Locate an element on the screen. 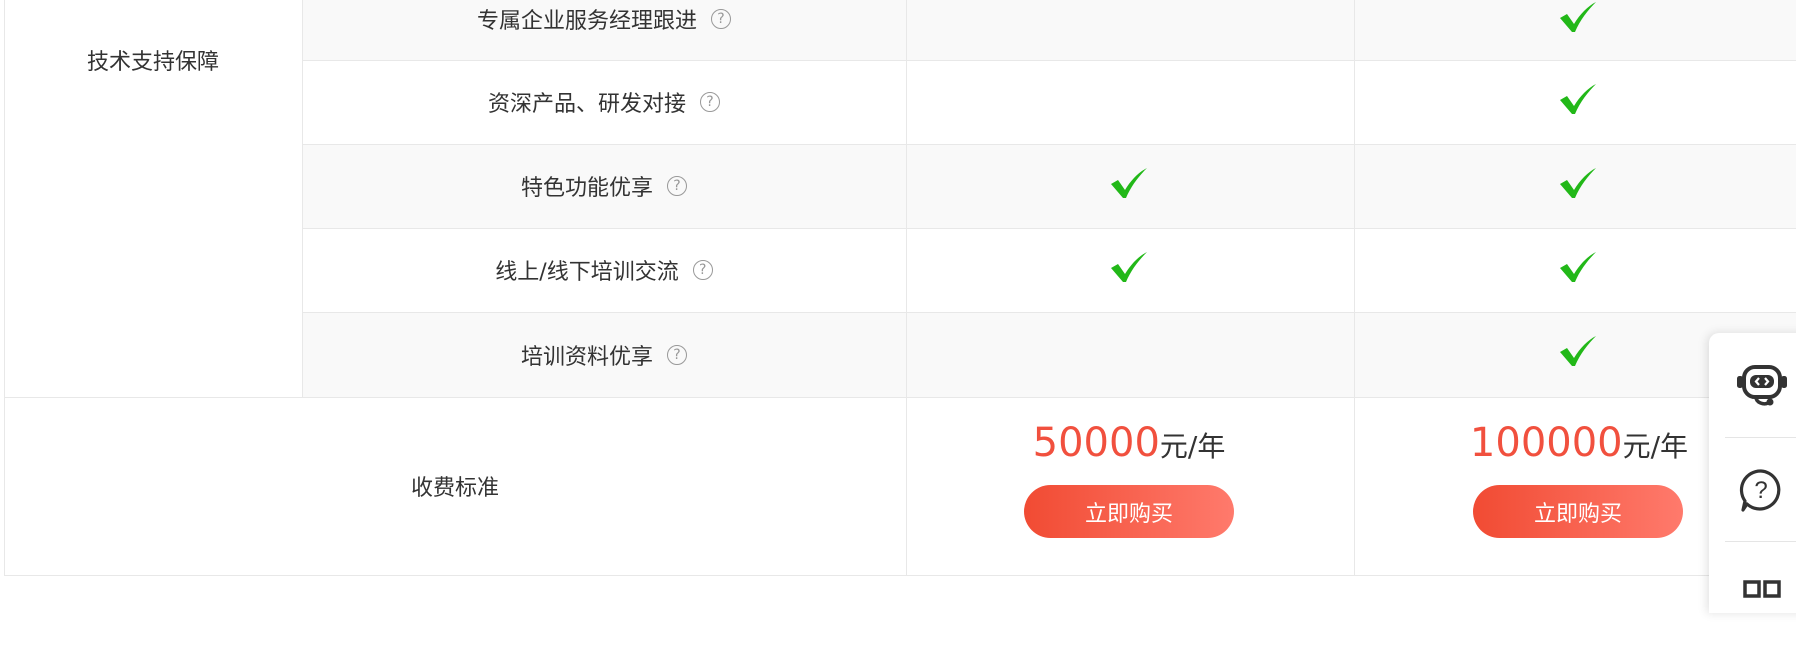 This screenshot has width=1796, height=646. category-label: 技术支持保障 is located at coordinates (152, 62).